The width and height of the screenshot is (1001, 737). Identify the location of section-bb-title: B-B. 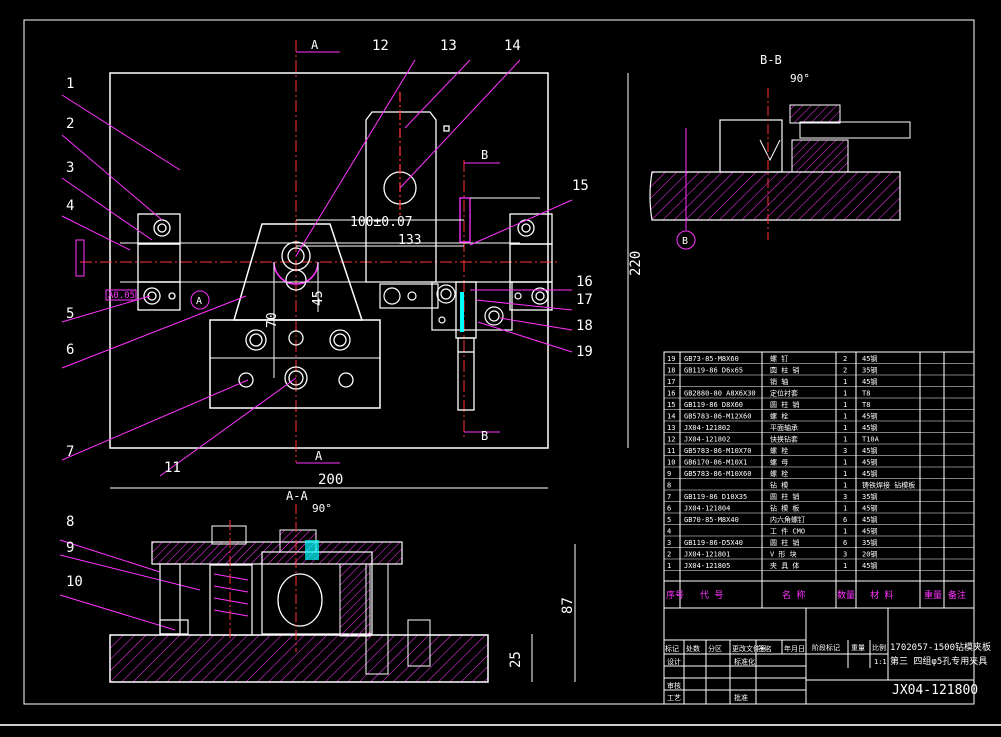
(771, 60).